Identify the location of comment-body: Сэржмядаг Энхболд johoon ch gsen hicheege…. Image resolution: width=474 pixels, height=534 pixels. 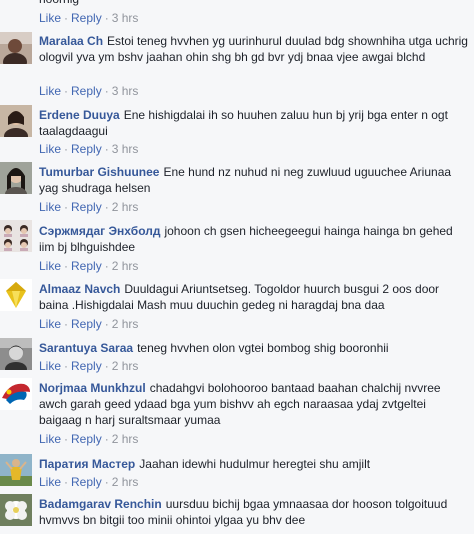
(254, 239).